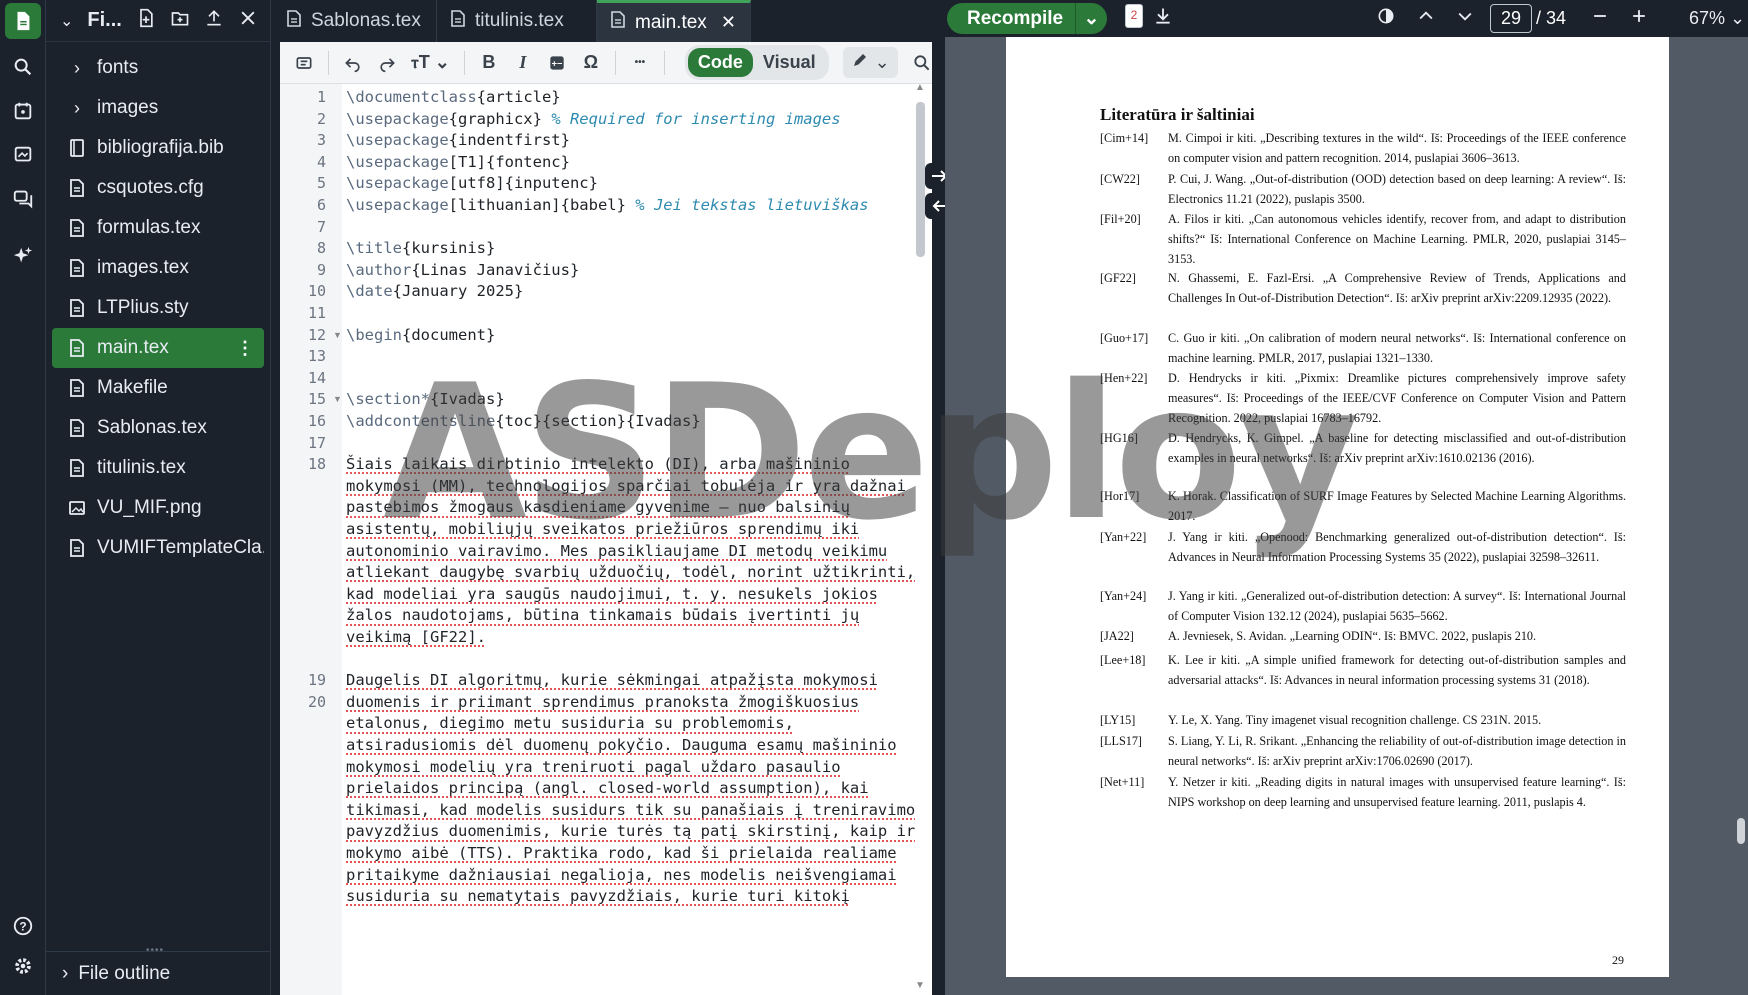  What do you see at coordinates (1600, 16) in the screenshot?
I see `zoom-out-icon` at bounding box center [1600, 16].